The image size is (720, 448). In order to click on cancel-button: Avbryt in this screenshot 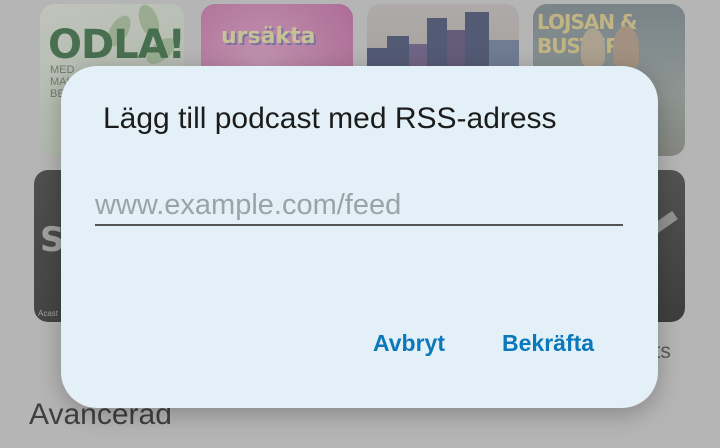, I will do `click(409, 343)`.